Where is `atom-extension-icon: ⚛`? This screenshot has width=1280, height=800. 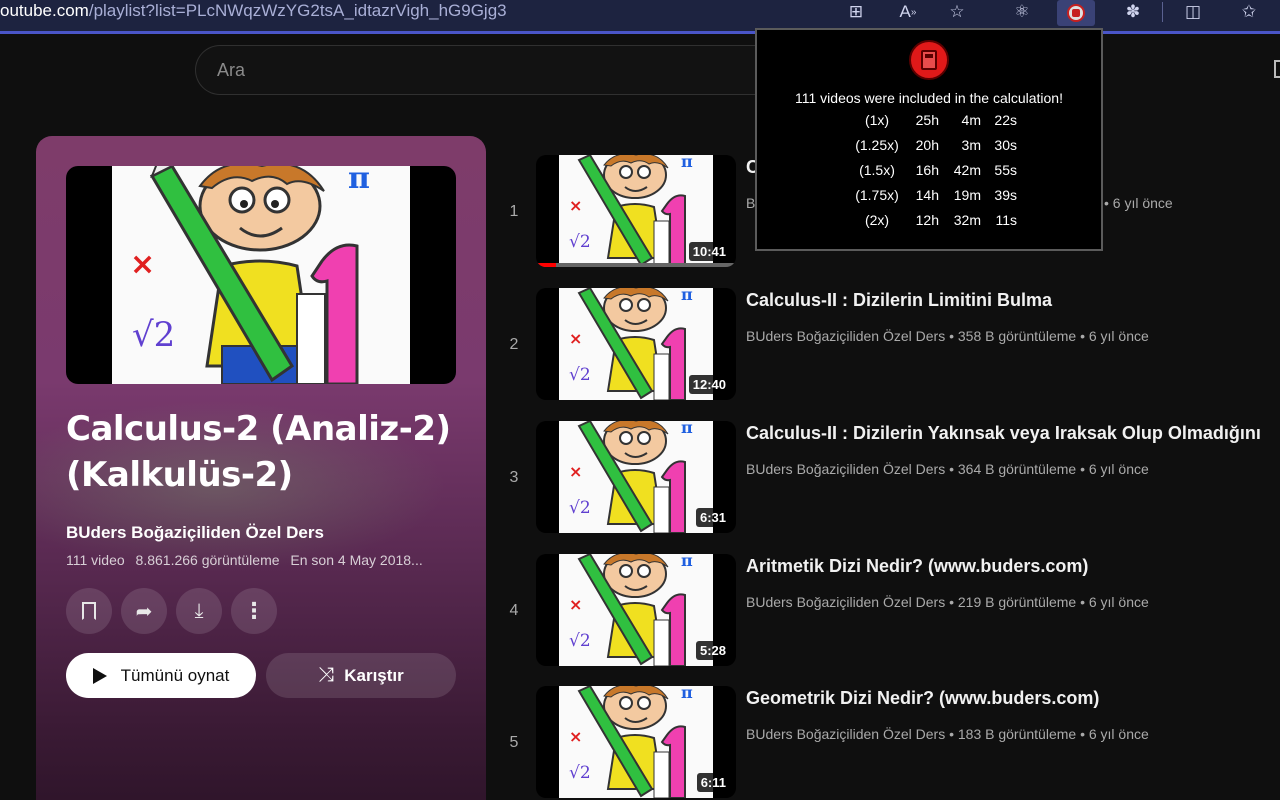
atom-extension-icon: ⚛ is located at coordinates (1022, 12).